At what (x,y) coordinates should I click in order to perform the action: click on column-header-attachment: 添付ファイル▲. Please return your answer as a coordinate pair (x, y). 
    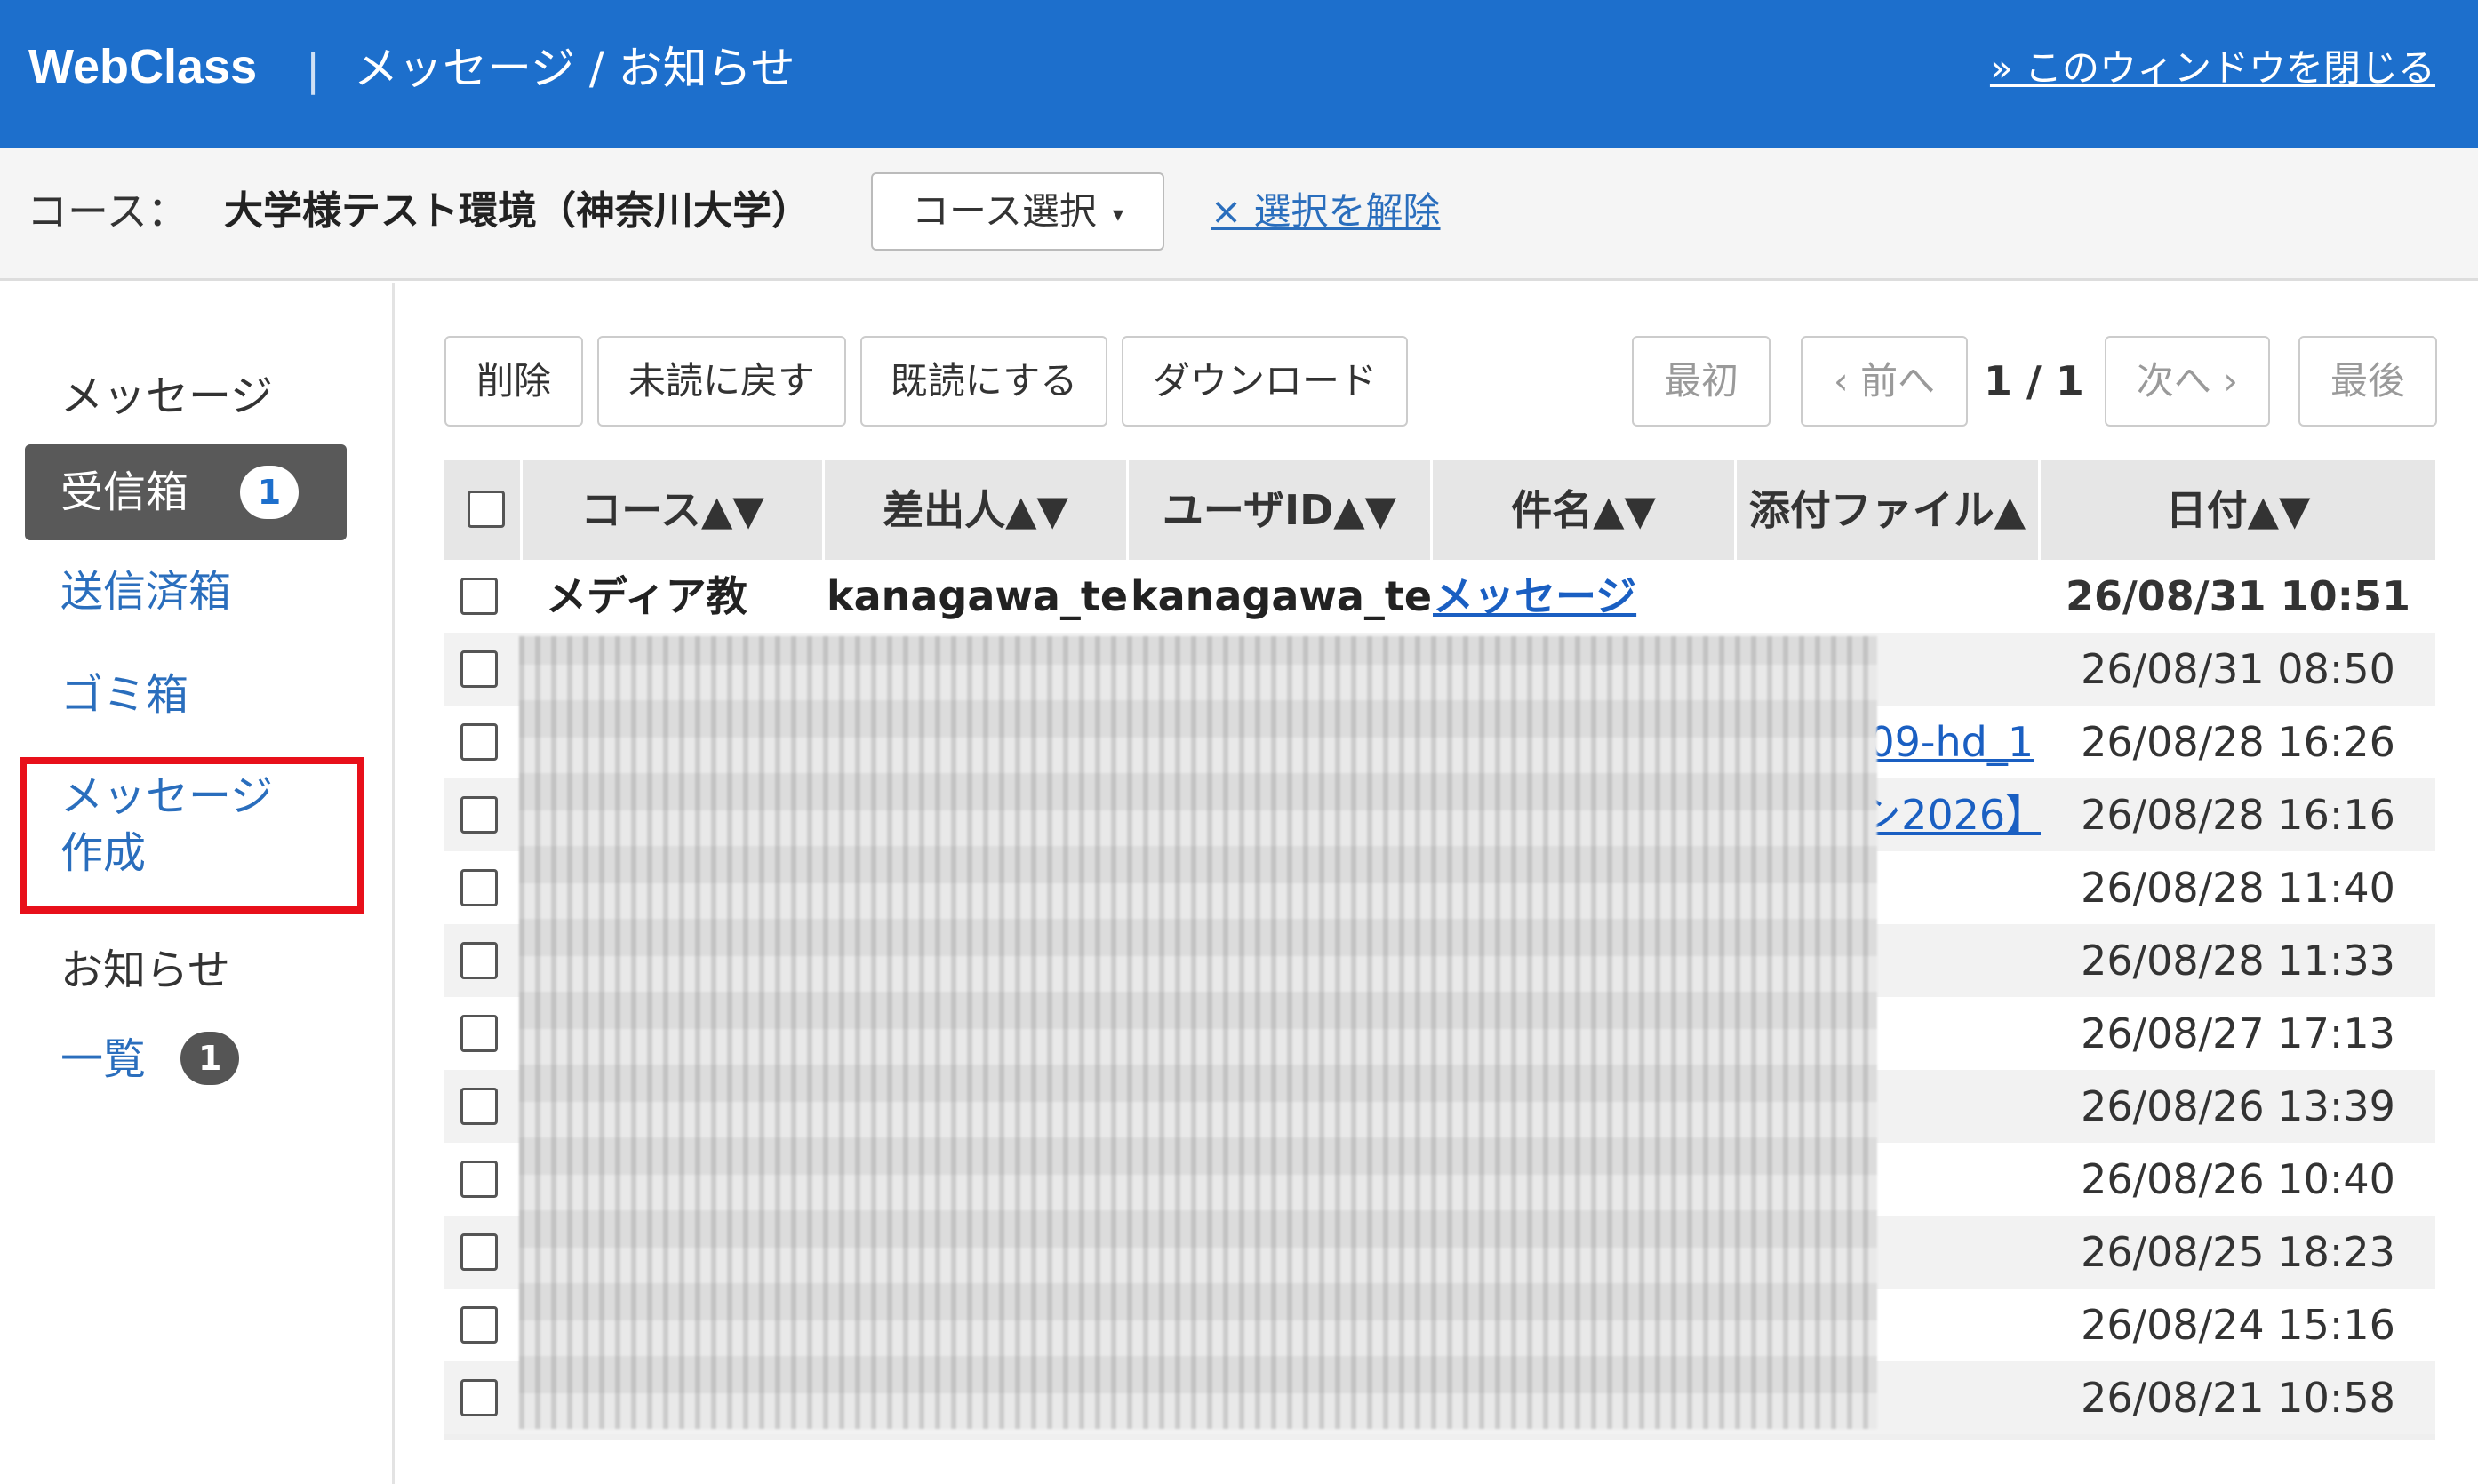
    Looking at the image, I should click on (1889, 510).